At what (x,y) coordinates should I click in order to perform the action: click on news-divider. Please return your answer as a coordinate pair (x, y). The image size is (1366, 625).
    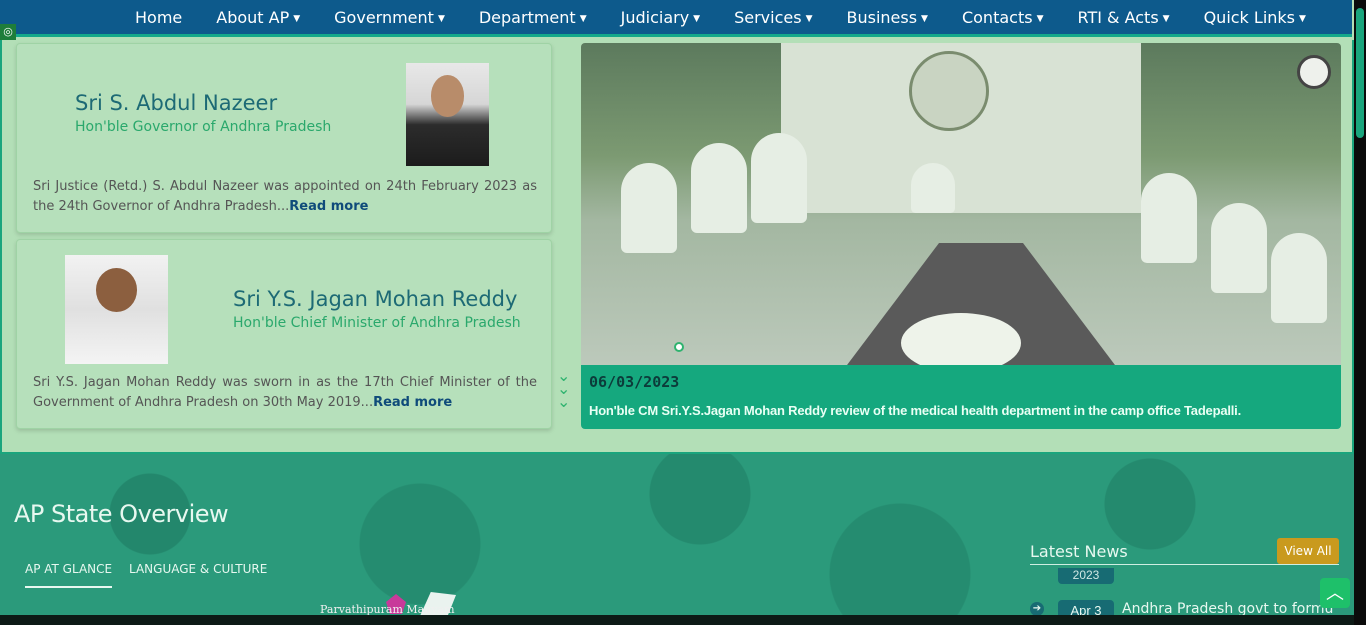
    Looking at the image, I should click on (1184, 564).